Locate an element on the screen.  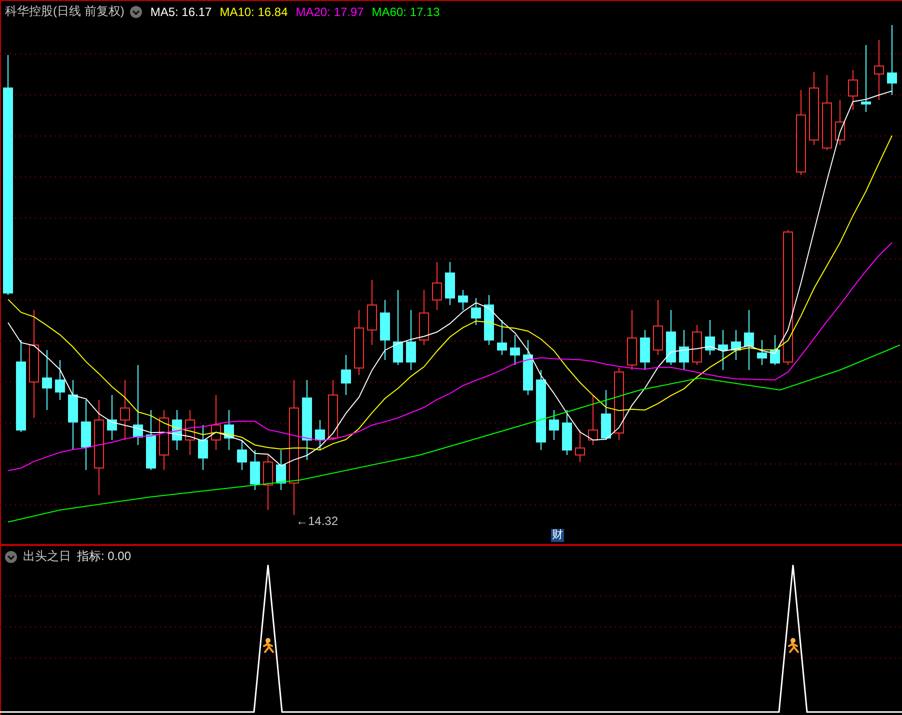
moving-average-value: MA60: 17.13 is located at coordinates (406, 11).